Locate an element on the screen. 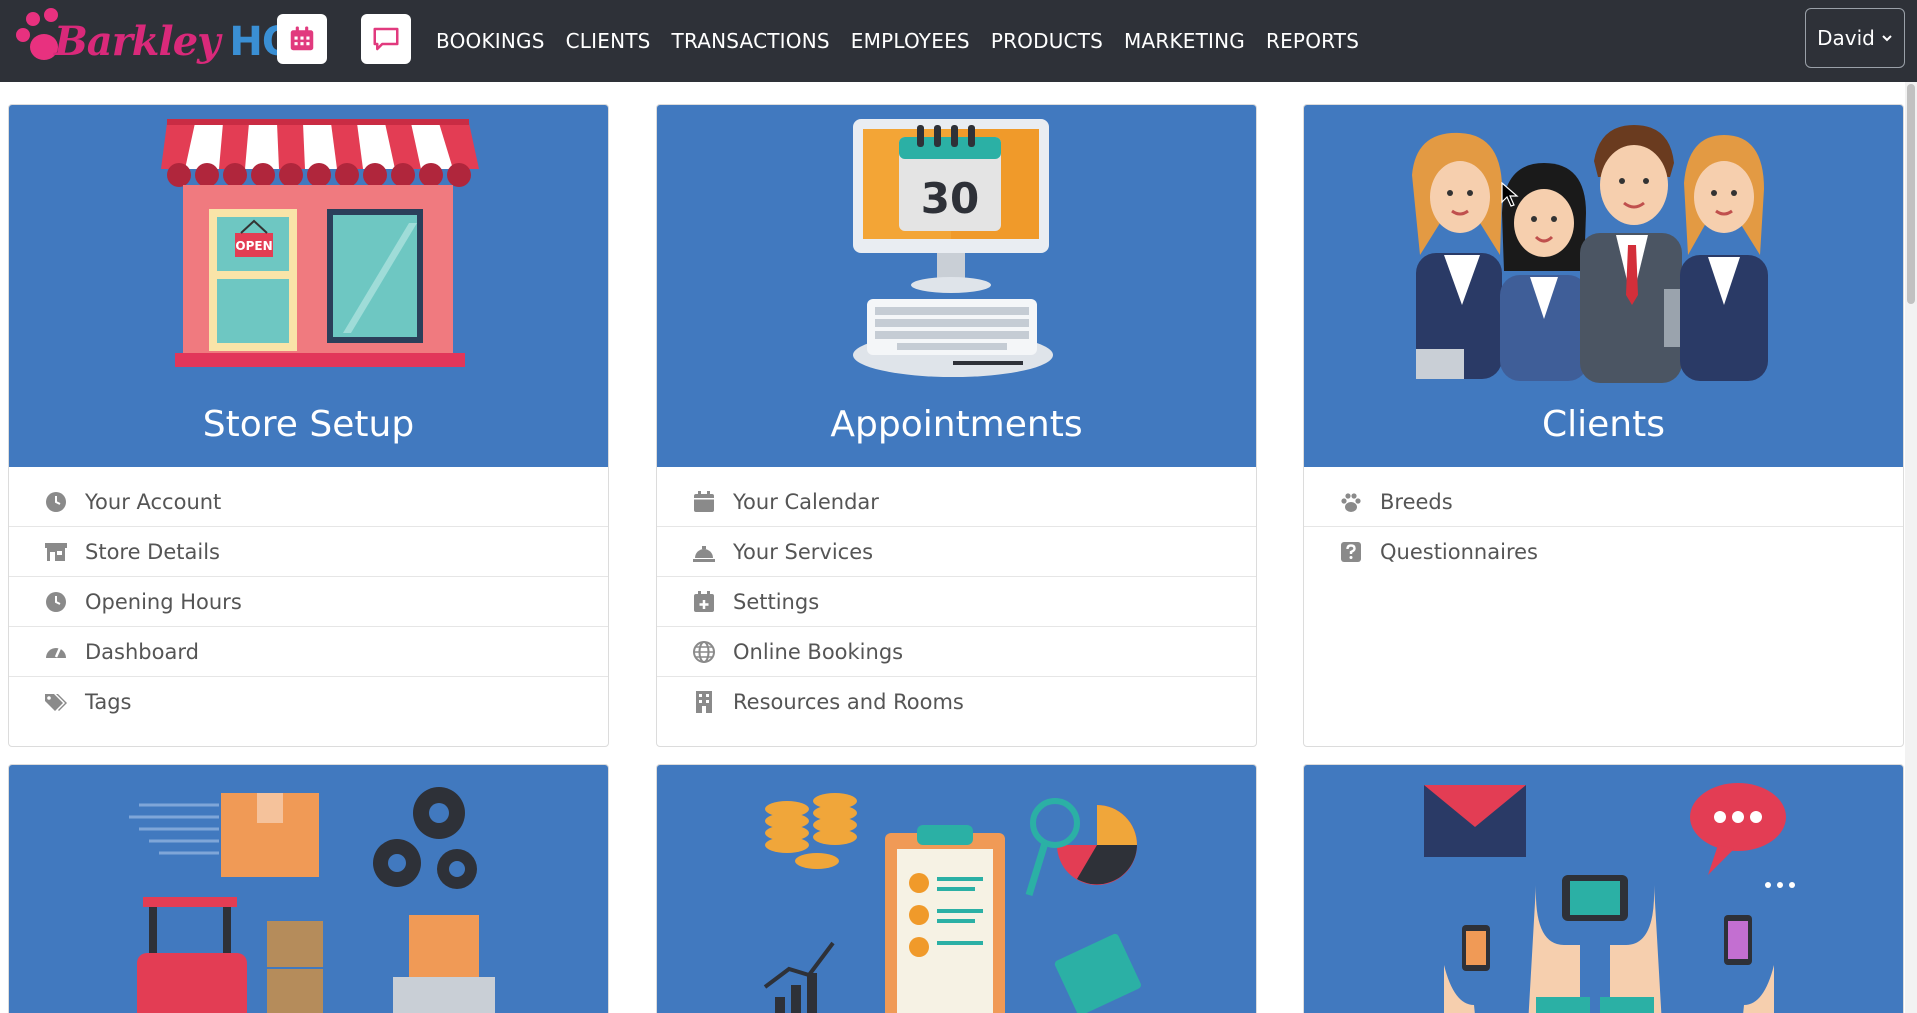 The height and width of the screenshot is (1013, 1917). menu-item-online-bookings: Online Bookings is located at coordinates (956, 652).